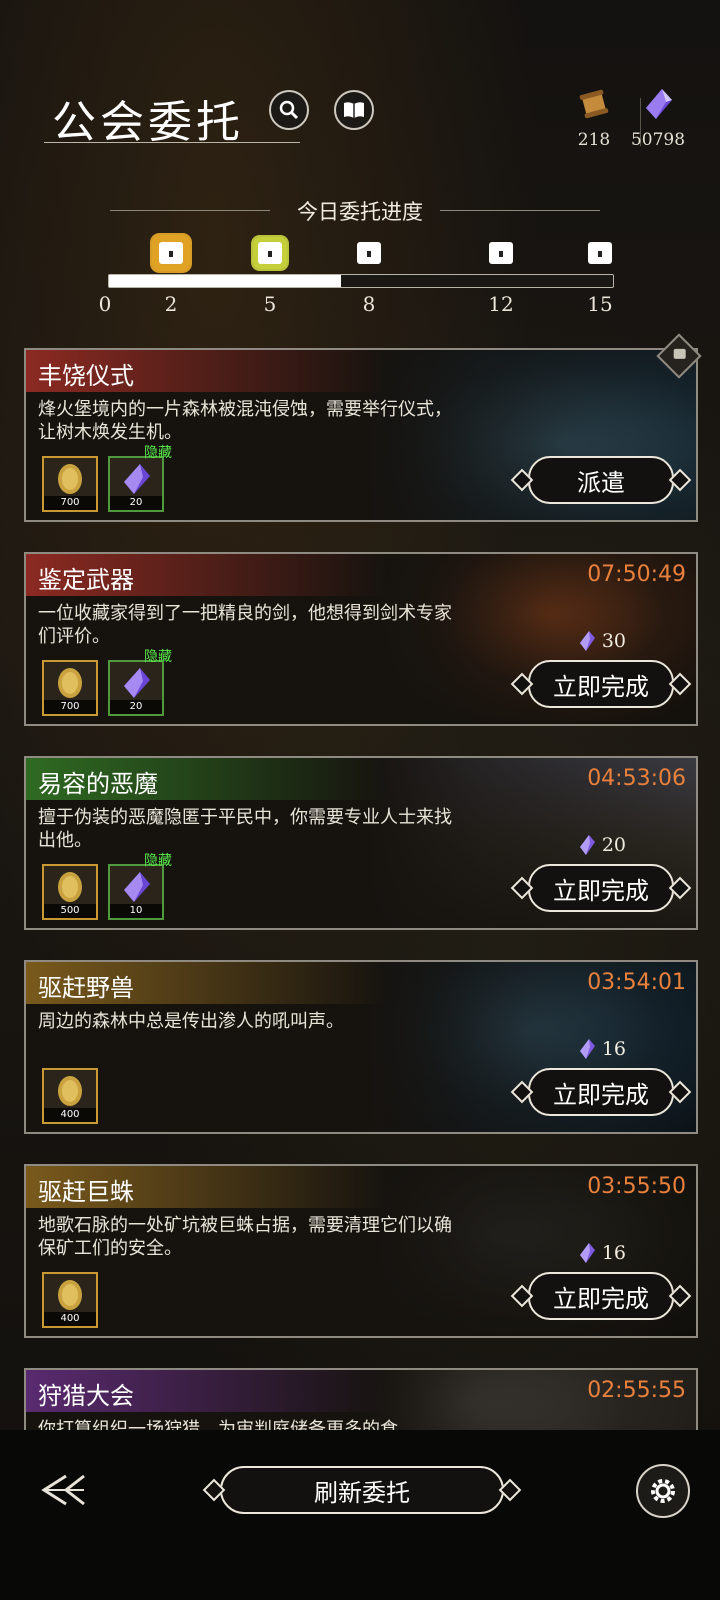  Describe the element at coordinates (148, 122) in the screenshot. I see `page-title: 公会委托` at that location.